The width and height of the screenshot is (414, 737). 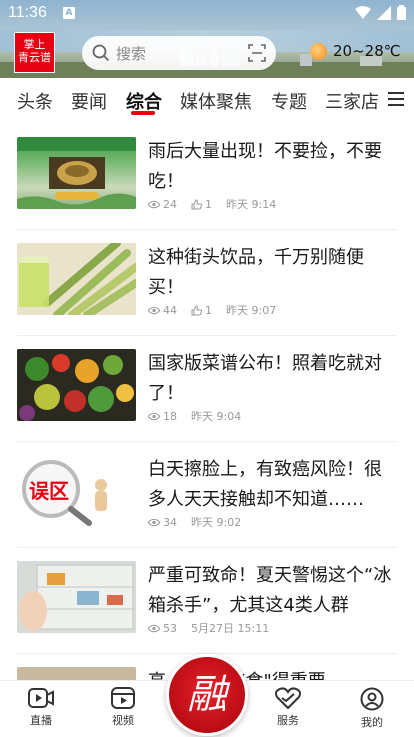 I want to click on center-fusion-button: 融, so click(x=207, y=695).